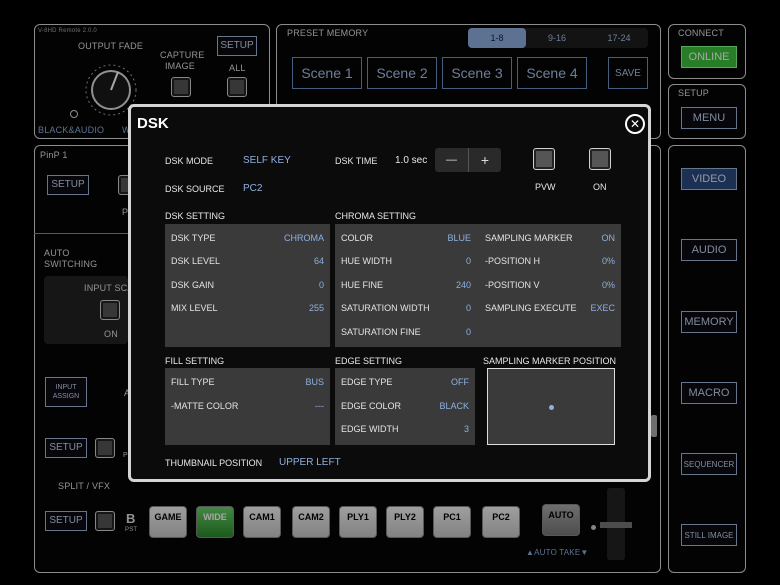  Describe the element at coordinates (406, 263) in the screenshot. I see `hue-width-row: HUE WIDTH 0` at that location.